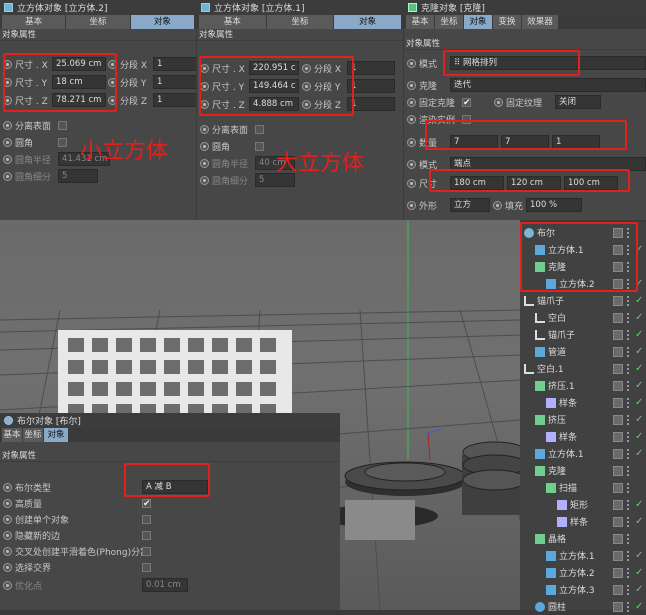 The image size is (646, 615). What do you see at coordinates (165, 585) in the screenshot?
I see `optimize-field: 0.01 cm` at bounding box center [165, 585].